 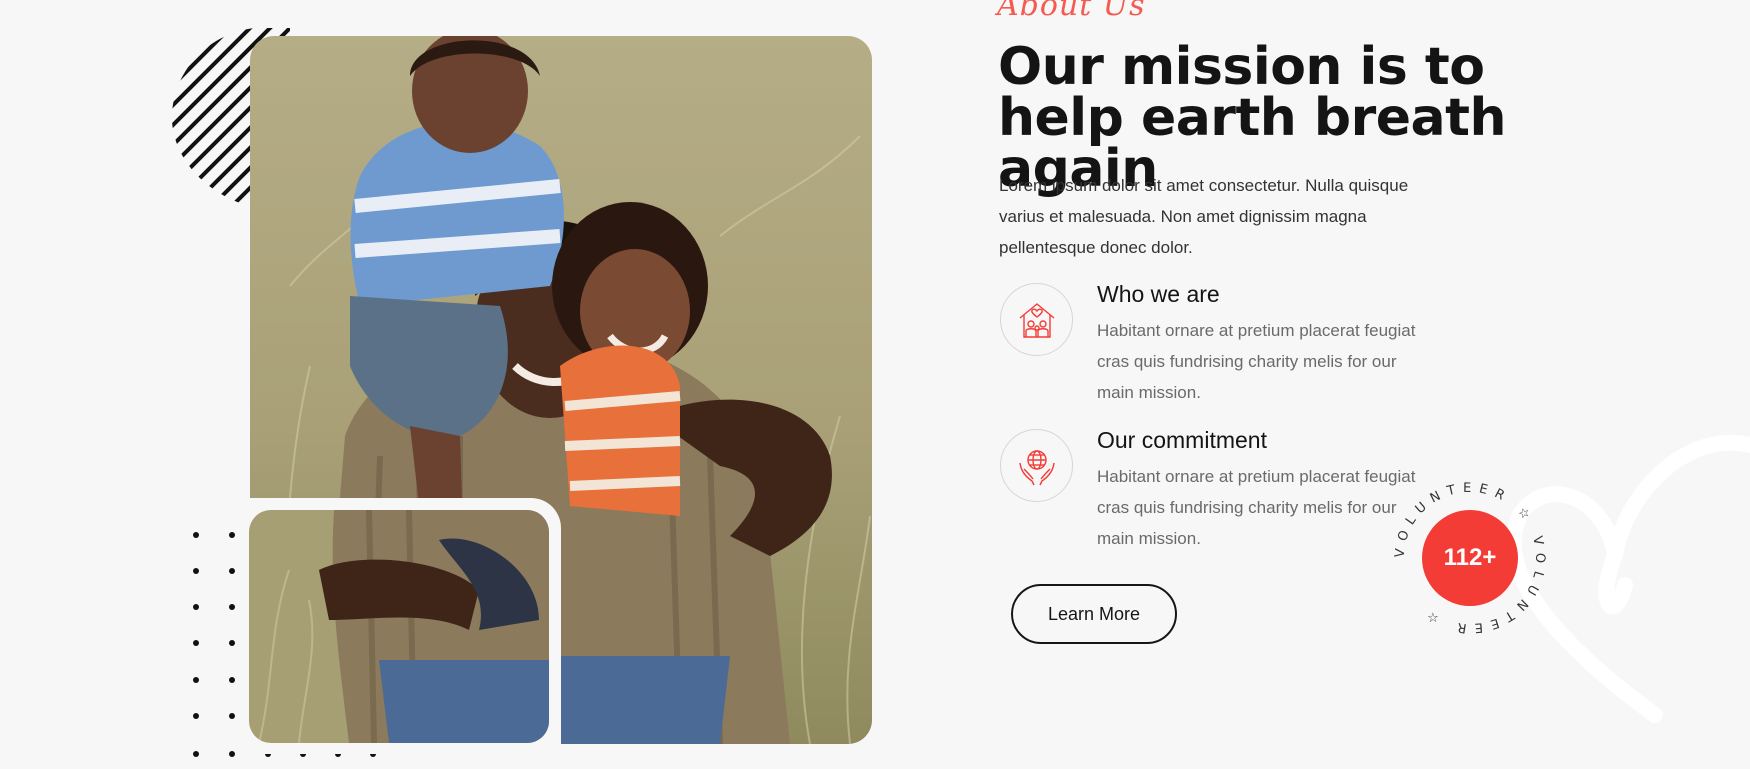 What do you see at coordinates (1158, 294) in the screenshot?
I see `feature-title: Who we are` at bounding box center [1158, 294].